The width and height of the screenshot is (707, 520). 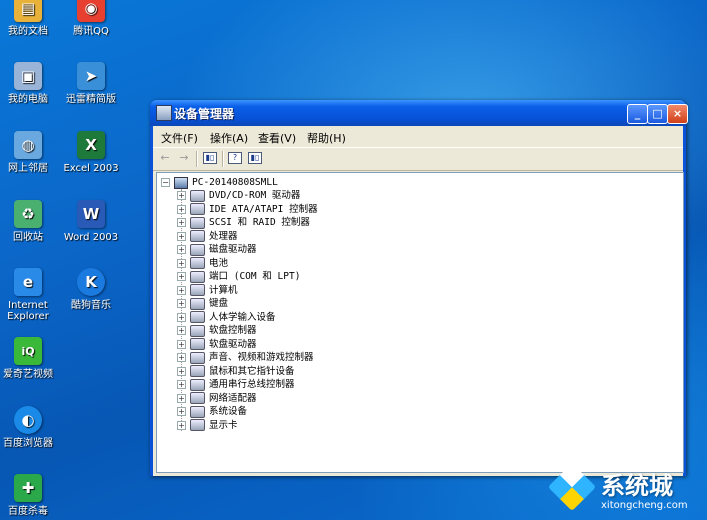 What do you see at coordinates (326, 138) in the screenshot?
I see `menu-help: 帮助(H)` at bounding box center [326, 138].